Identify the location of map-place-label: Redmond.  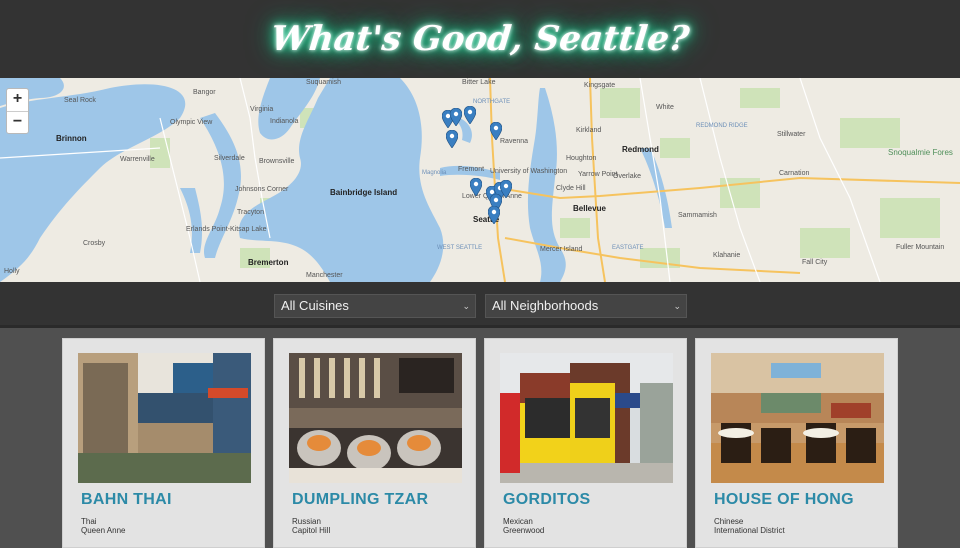
(640, 149).